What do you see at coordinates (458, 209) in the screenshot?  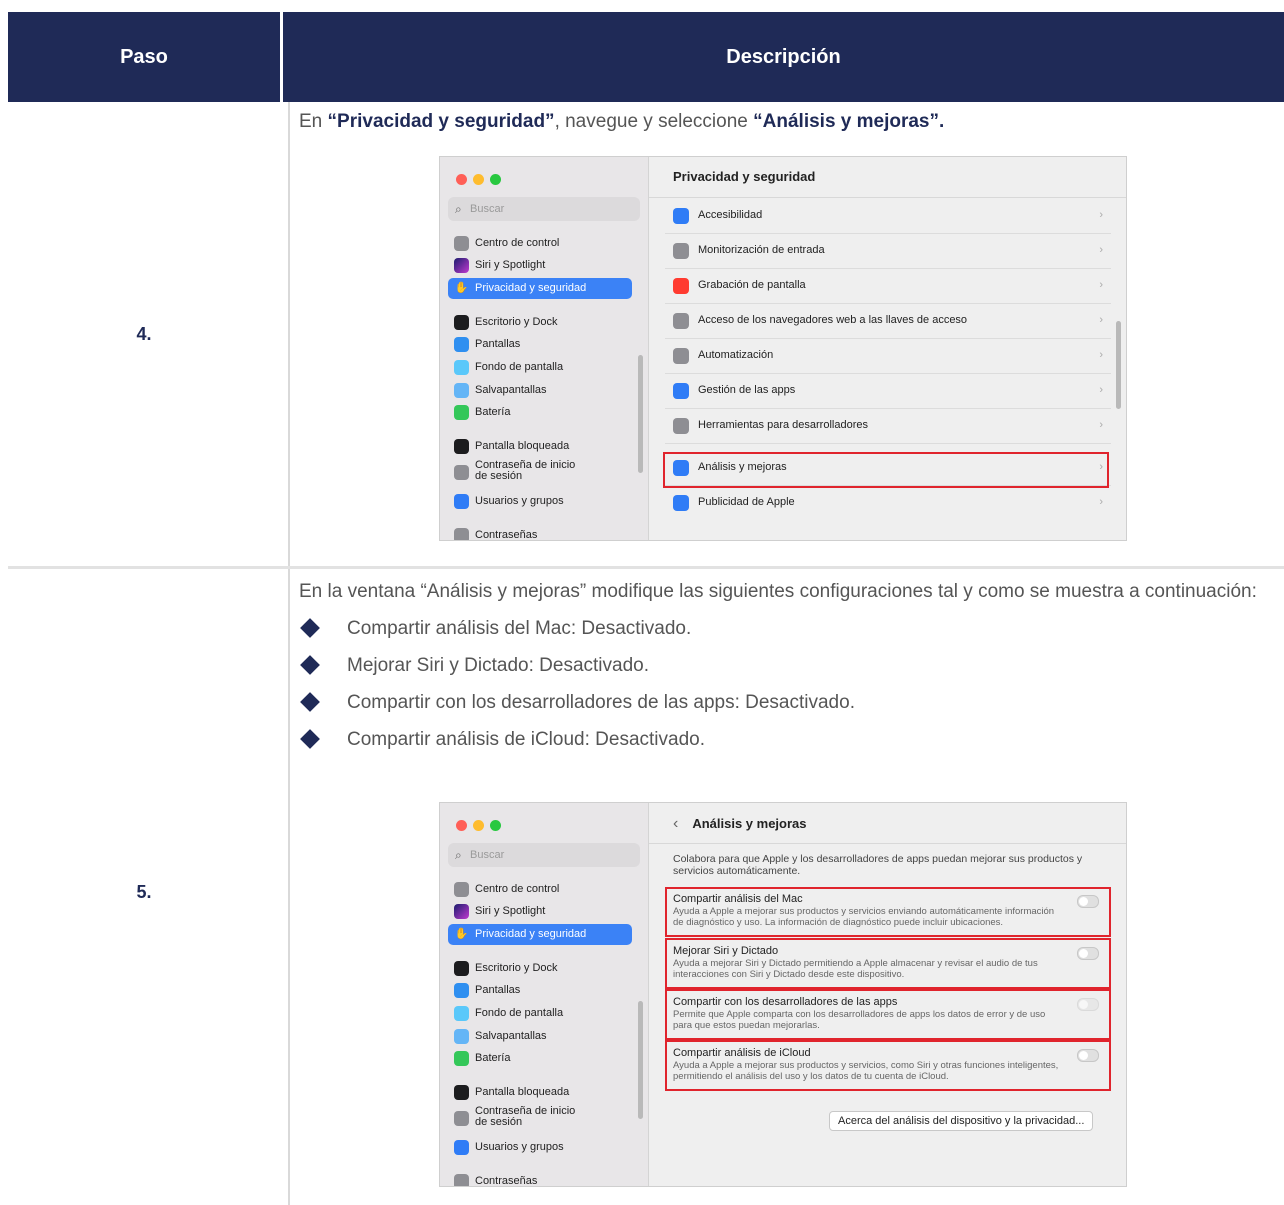 I see `search-icon: ⌕` at bounding box center [458, 209].